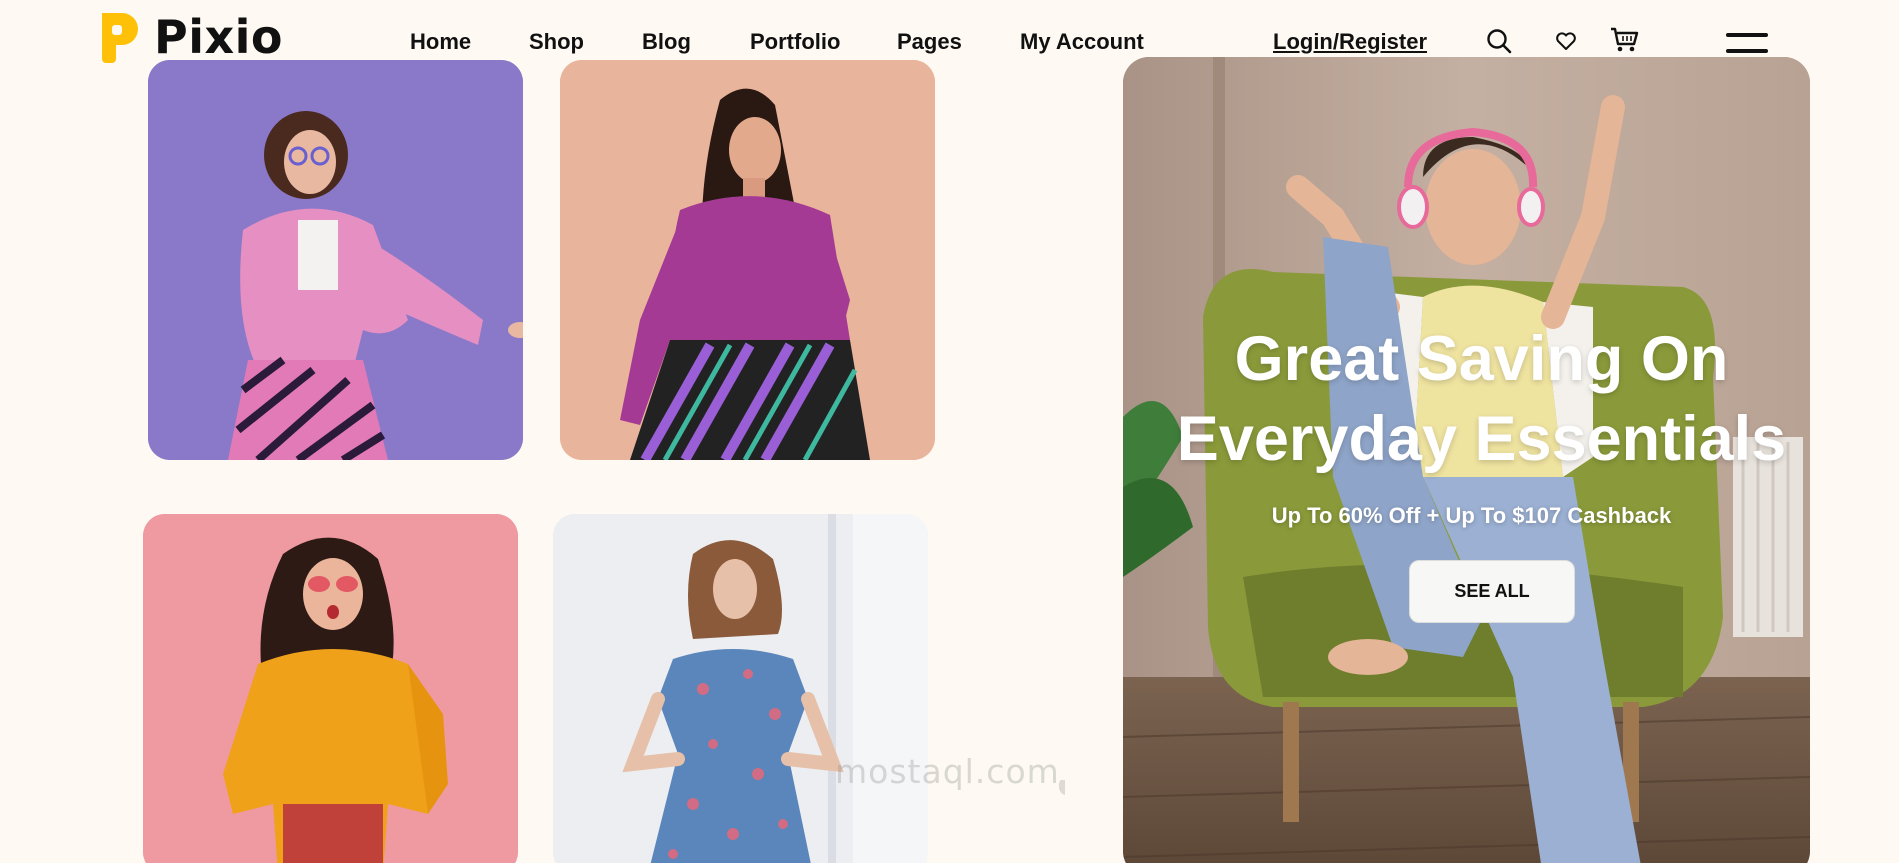 Image resolution: width=1899 pixels, height=863 pixels. I want to click on heart-icon, so click(1566, 41).